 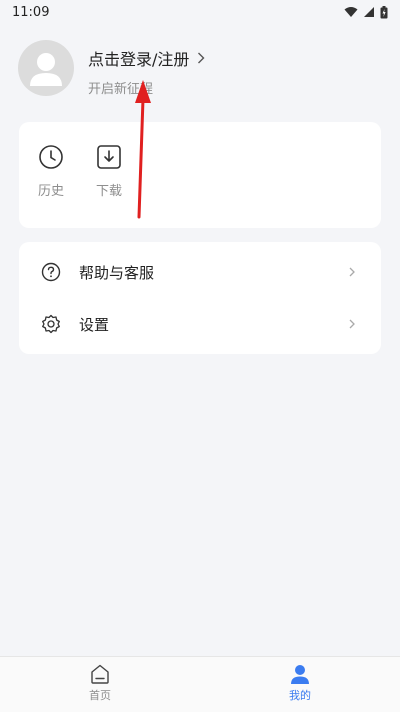 I want to click on download-button: 下载, so click(x=109, y=171).